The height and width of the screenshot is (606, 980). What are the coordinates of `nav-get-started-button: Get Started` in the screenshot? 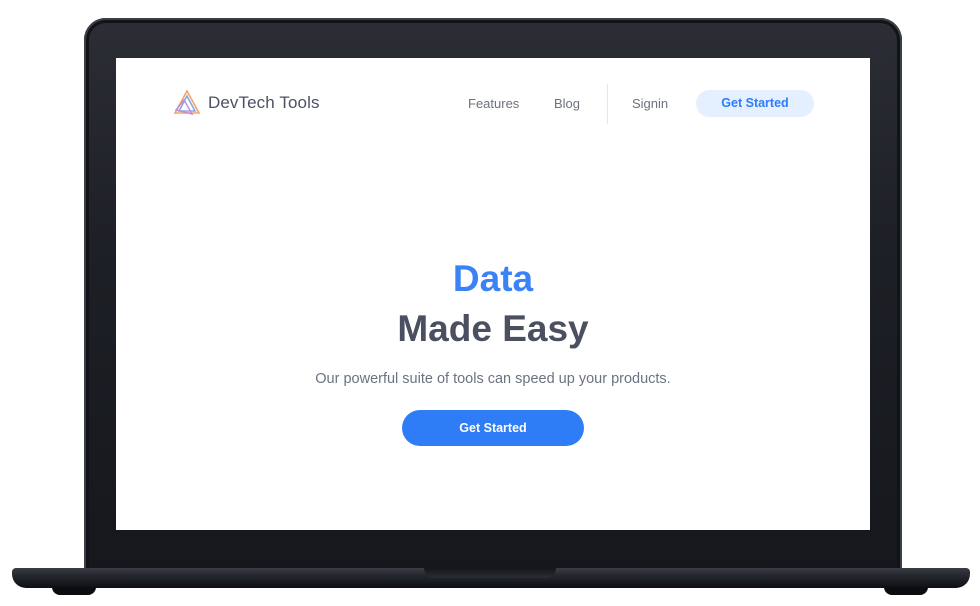 It's located at (755, 103).